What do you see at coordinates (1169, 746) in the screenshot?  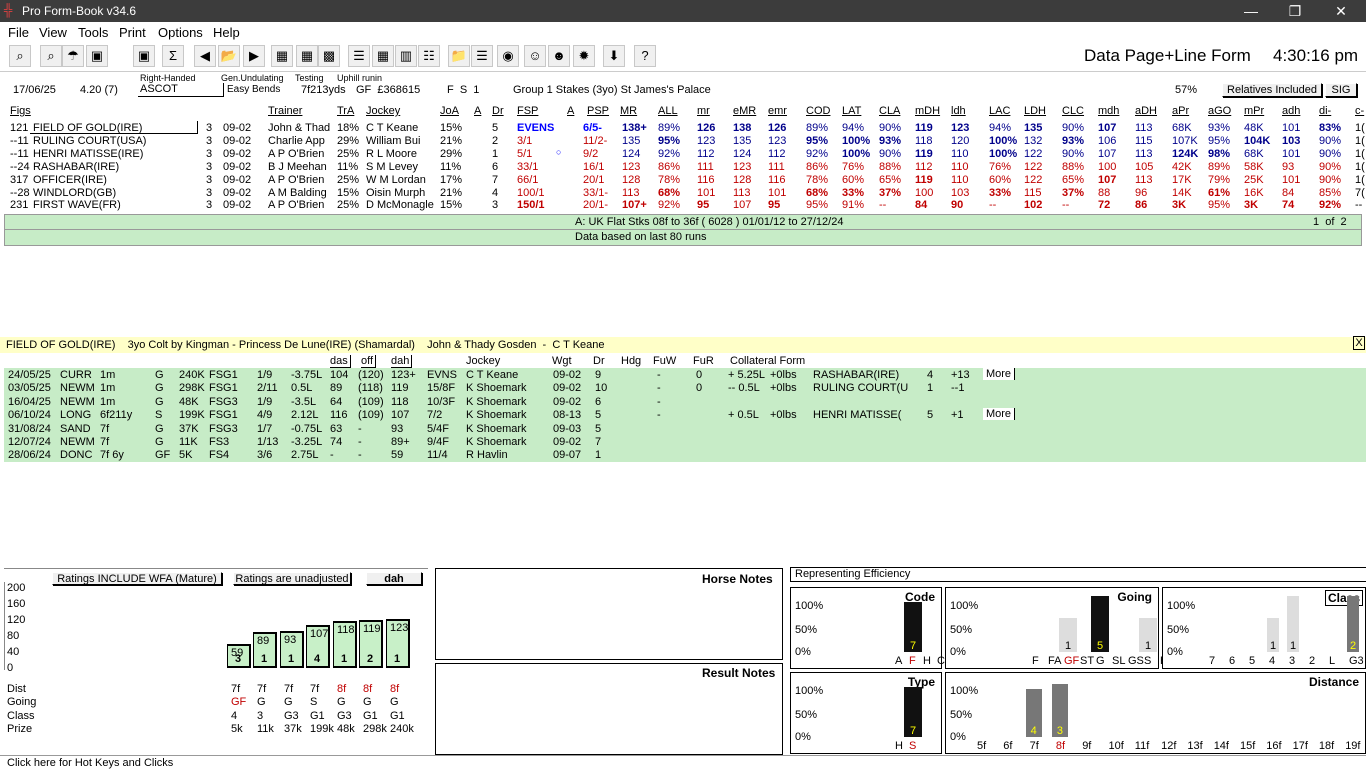 I see `efficiency-category: 12f` at bounding box center [1169, 746].